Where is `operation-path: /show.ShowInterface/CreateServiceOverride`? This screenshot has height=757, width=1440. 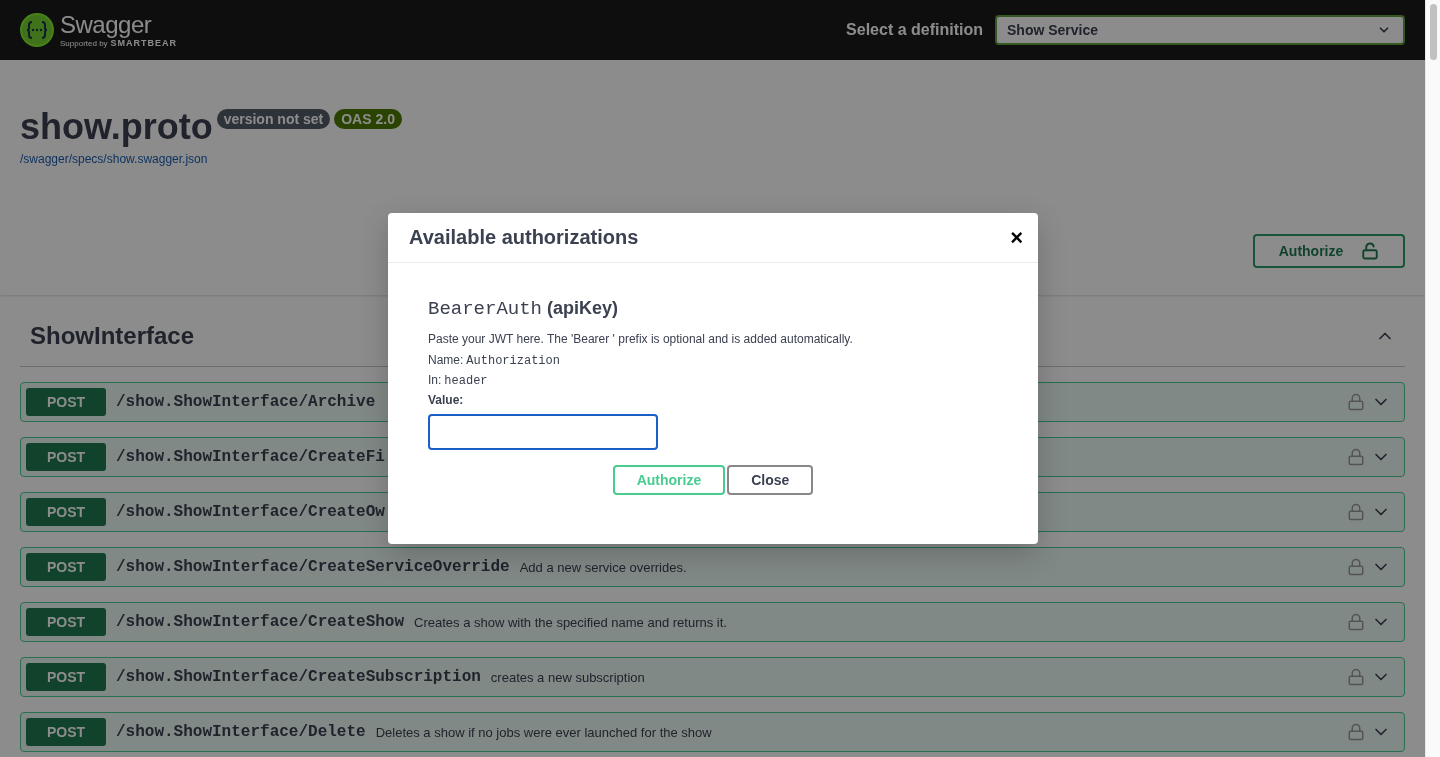
operation-path: /show.ShowInterface/CreateServiceOverride is located at coordinates (313, 567).